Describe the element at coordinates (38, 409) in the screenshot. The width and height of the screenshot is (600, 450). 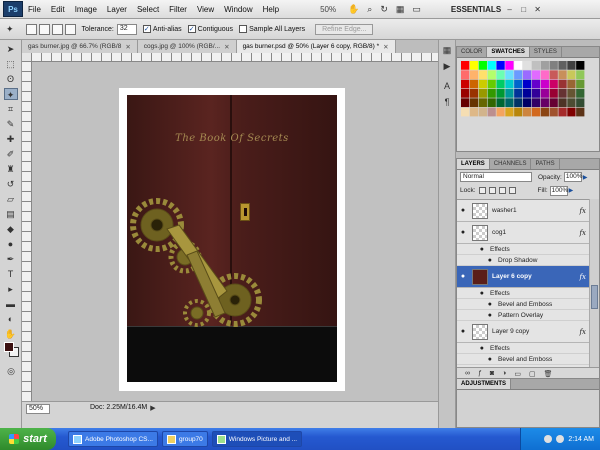
I see `zoom-field: 50%` at that location.